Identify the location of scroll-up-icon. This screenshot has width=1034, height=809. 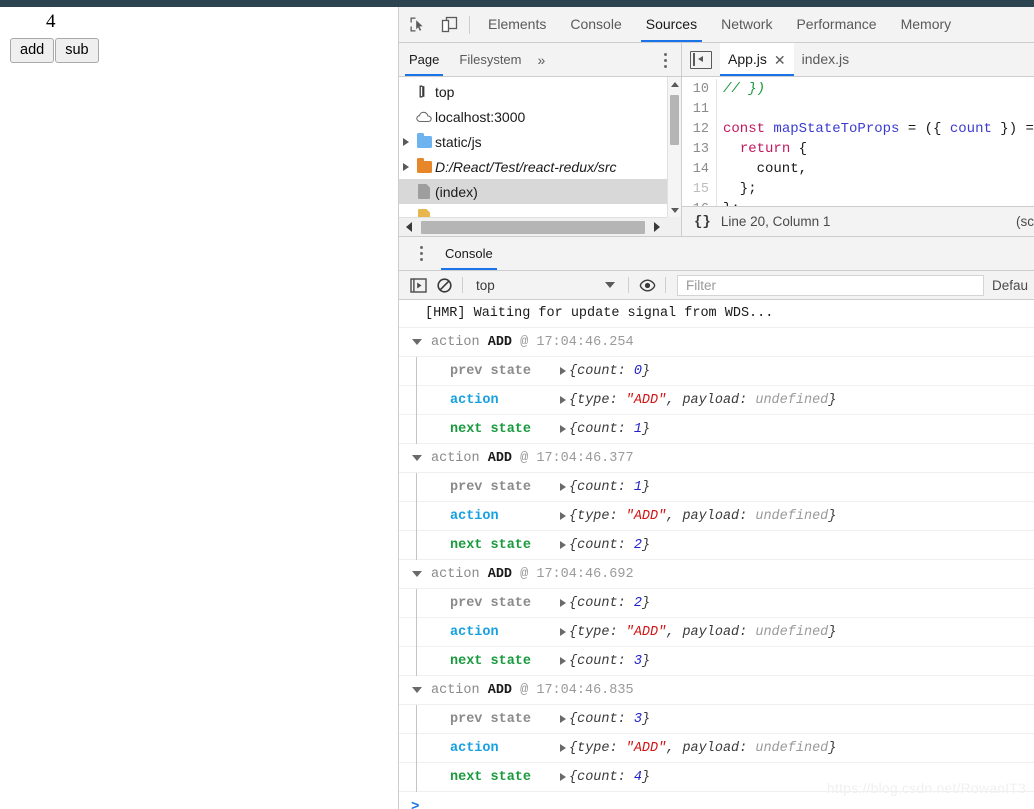
(674, 84).